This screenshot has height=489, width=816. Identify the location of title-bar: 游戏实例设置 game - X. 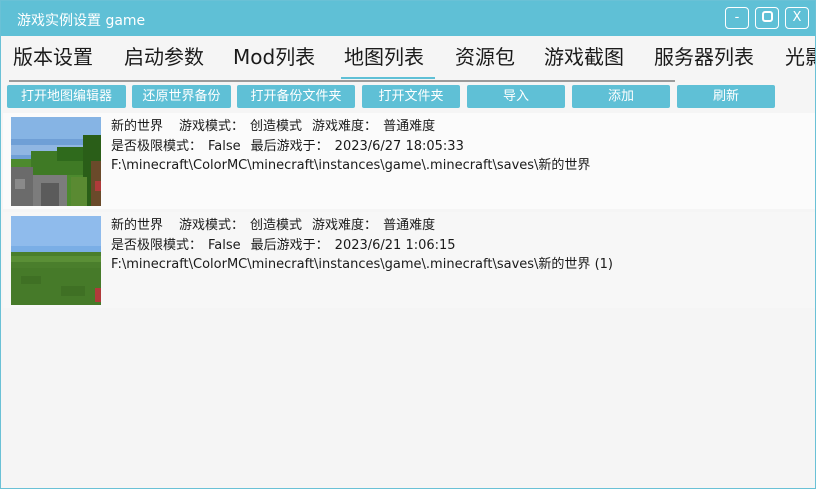
(408, 18).